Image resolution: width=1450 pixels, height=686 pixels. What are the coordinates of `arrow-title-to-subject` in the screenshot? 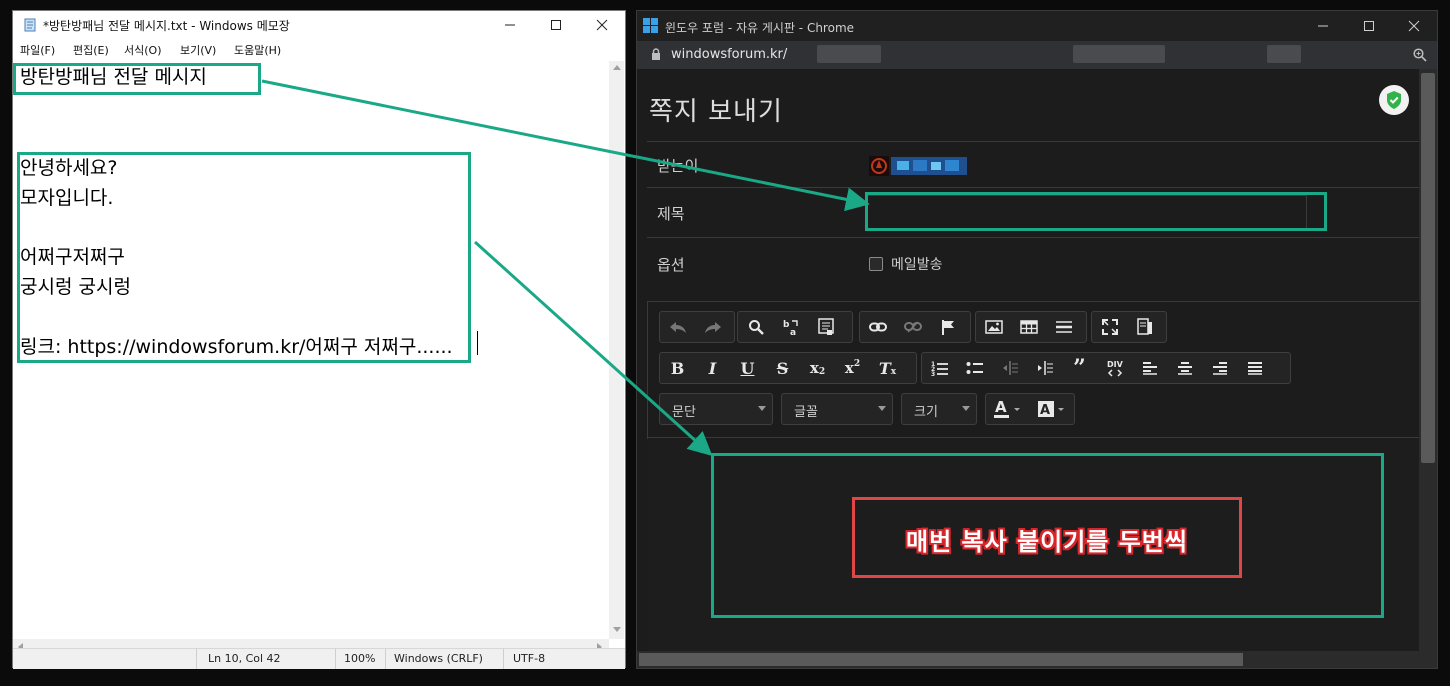 It's located at (565, 145).